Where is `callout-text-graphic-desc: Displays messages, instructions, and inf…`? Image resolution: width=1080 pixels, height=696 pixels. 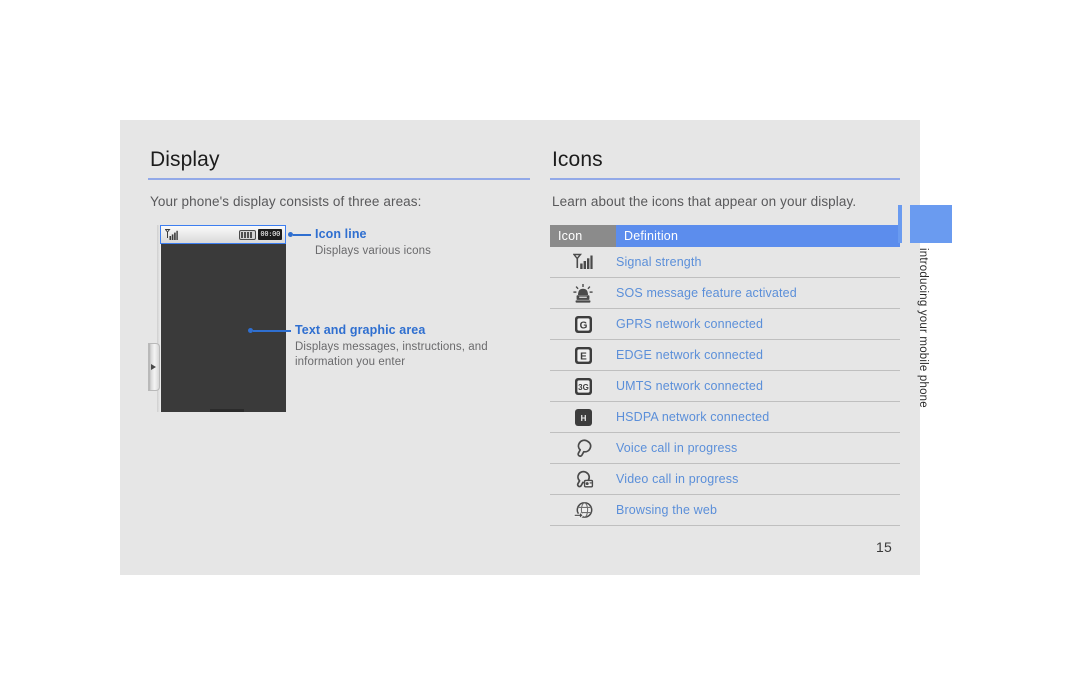 callout-text-graphic-desc: Displays messages, instructions, and inf… is located at coordinates (391, 354).